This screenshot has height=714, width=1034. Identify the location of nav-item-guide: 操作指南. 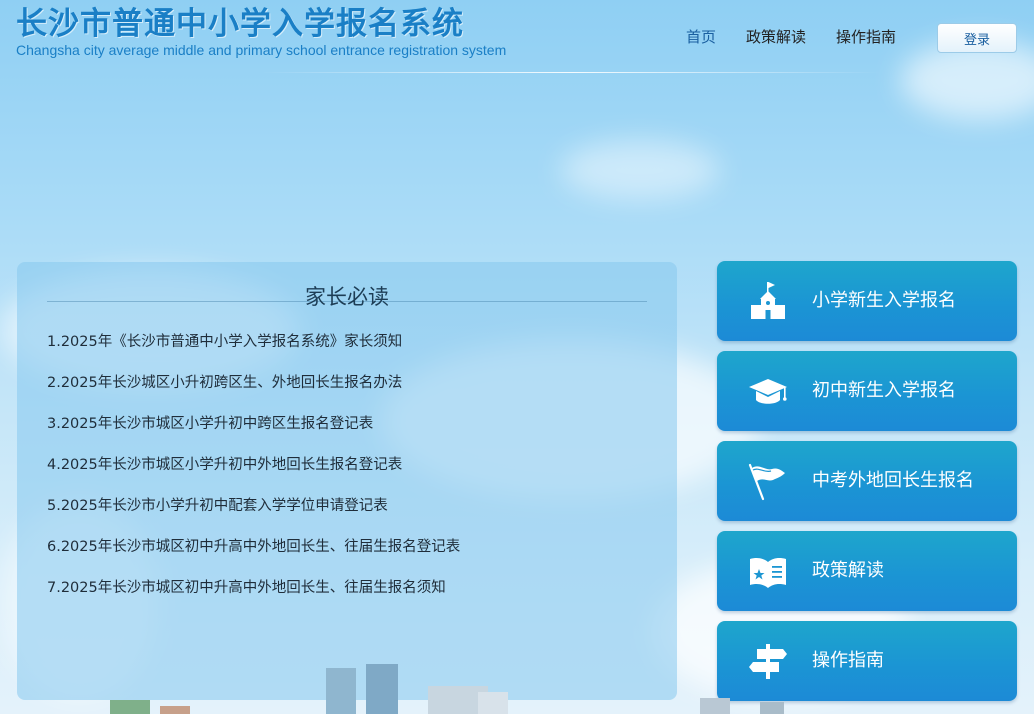
(866, 36).